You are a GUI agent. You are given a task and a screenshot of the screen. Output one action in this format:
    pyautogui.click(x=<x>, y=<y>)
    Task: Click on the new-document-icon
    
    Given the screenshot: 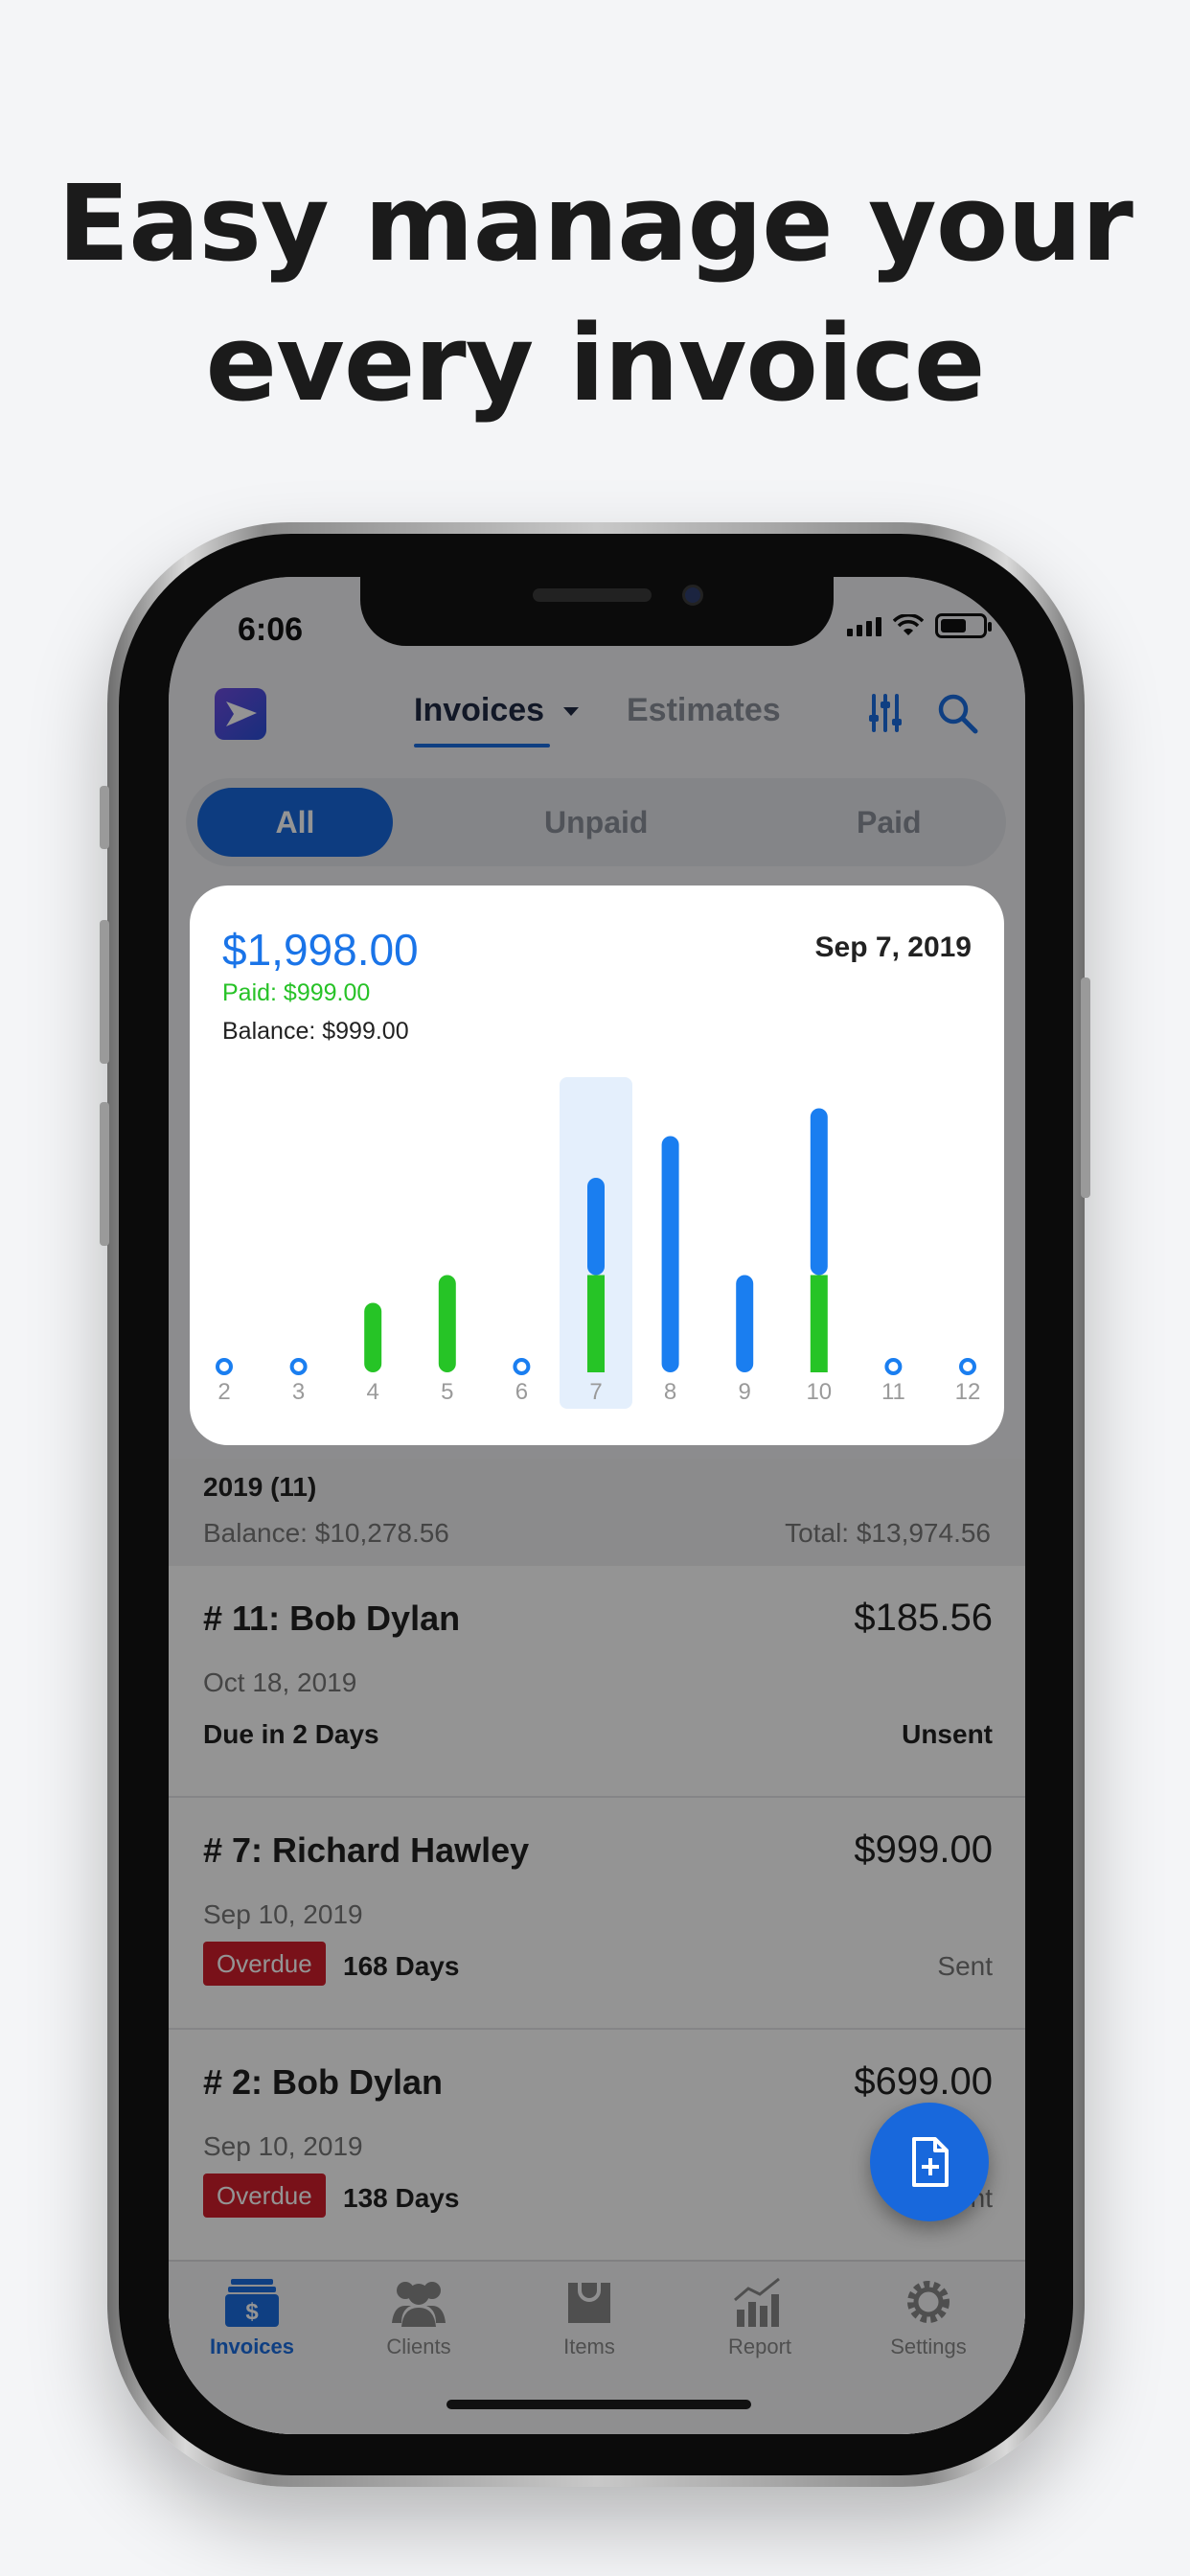 What is the action you would take?
    pyautogui.click(x=931, y=2162)
    